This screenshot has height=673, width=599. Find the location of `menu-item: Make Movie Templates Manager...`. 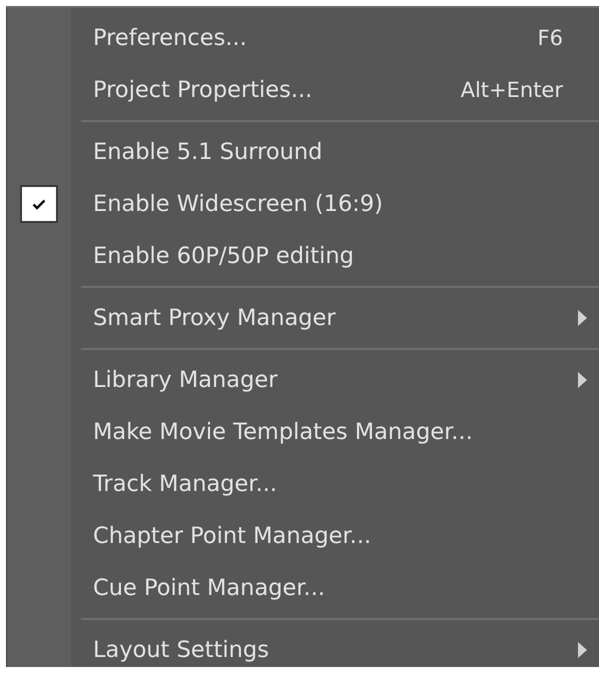

menu-item: Make Movie Templates Manager... is located at coordinates (303, 432).